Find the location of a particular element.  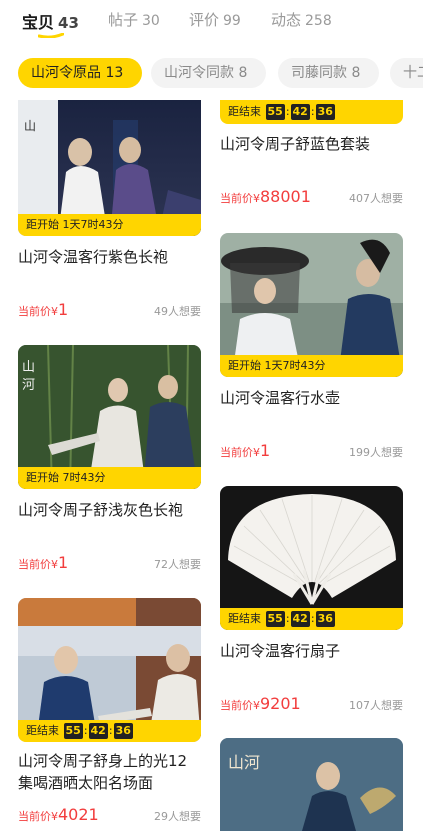

price-row: 当前价¥1 49人想要 is located at coordinates (109, 310).